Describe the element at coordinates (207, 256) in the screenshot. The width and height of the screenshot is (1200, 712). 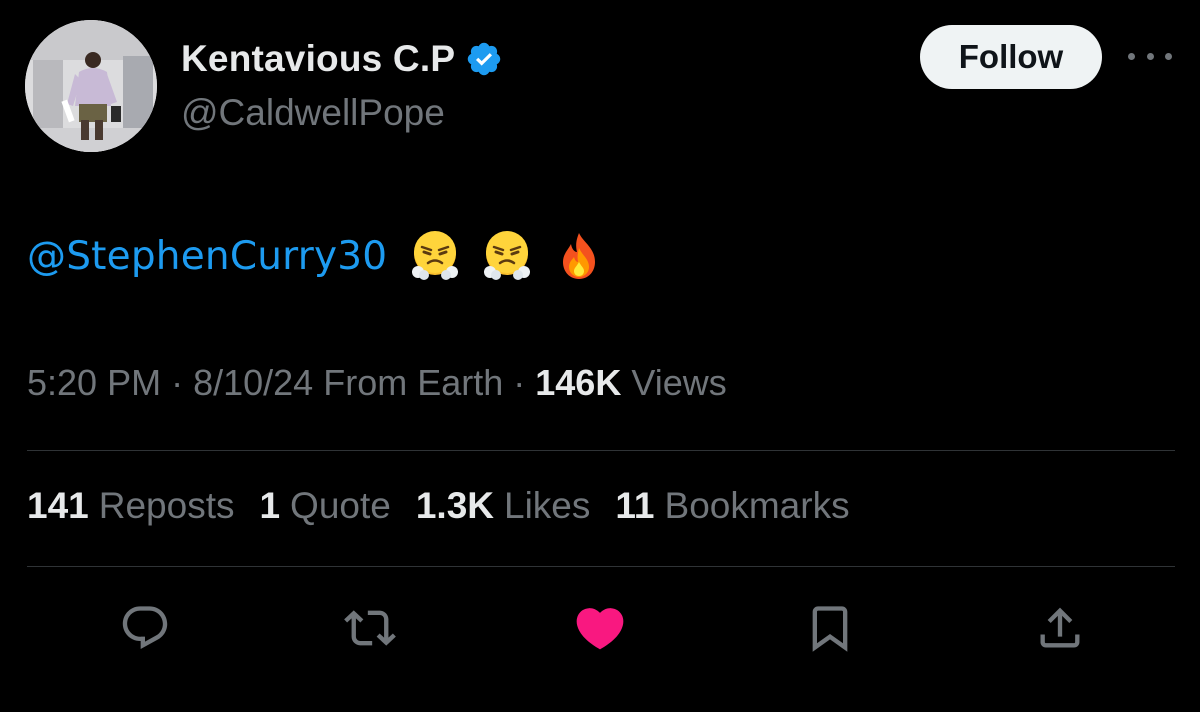
I see `mention-link: @StephenCurry30` at that location.